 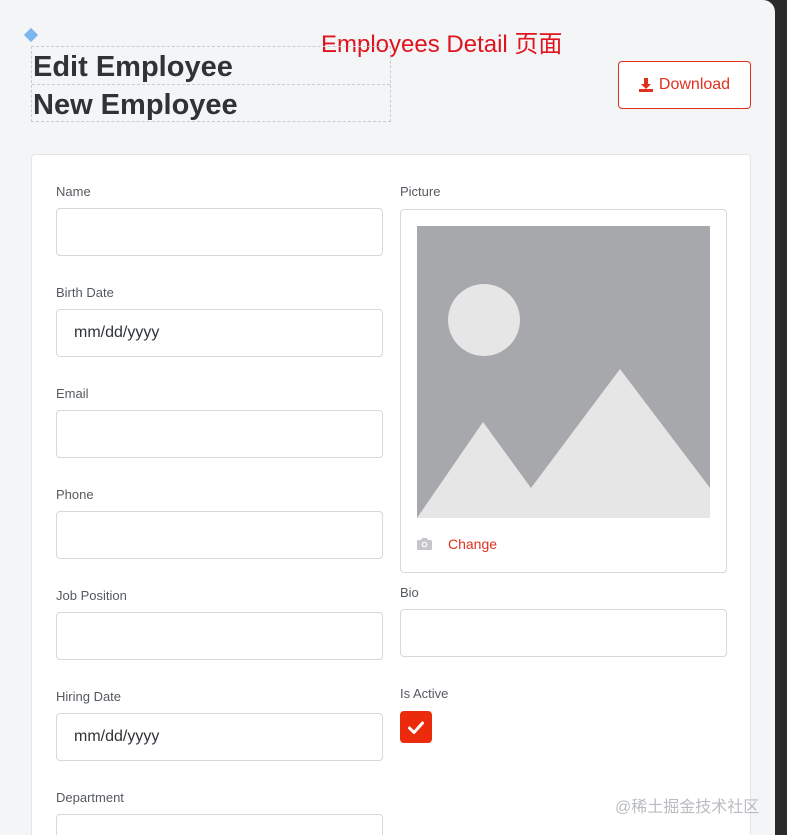 What do you see at coordinates (424, 544) in the screenshot?
I see `camera-icon` at bounding box center [424, 544].